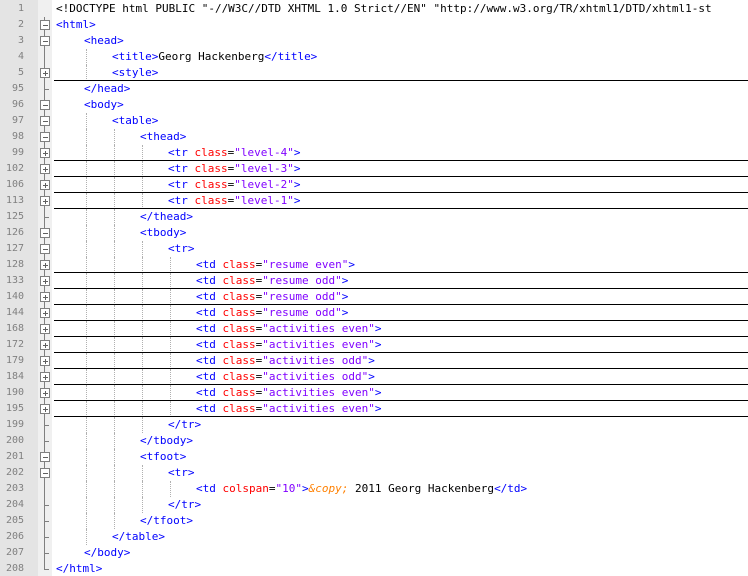 The height and width of the screenshot is (576, 748). I want to click on code-token: >, so click(371, 376).